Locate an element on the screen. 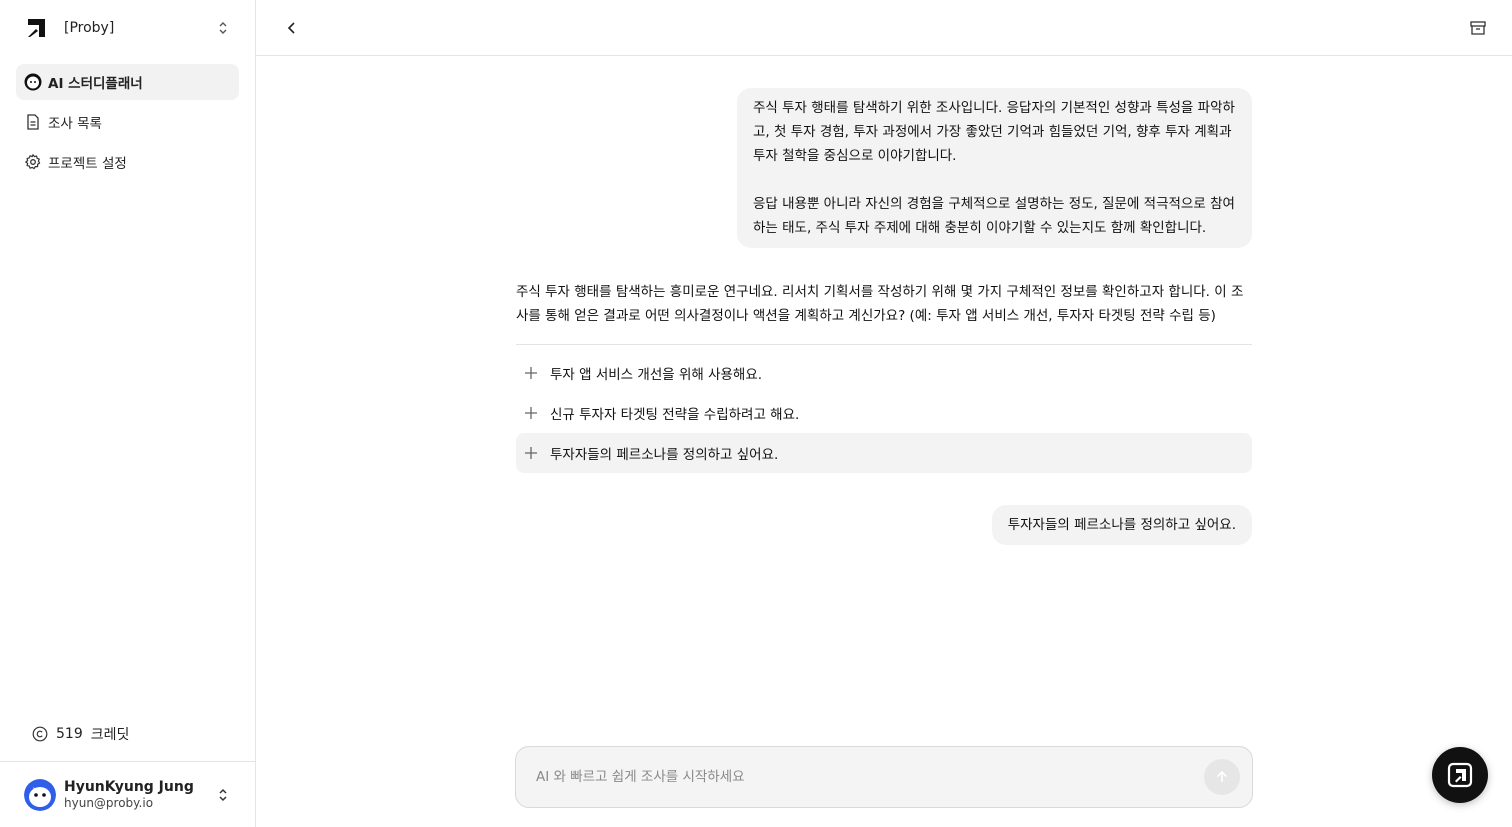  sidebar-item-survey-list: 조사 목록 is located at coordinates (127, 122).